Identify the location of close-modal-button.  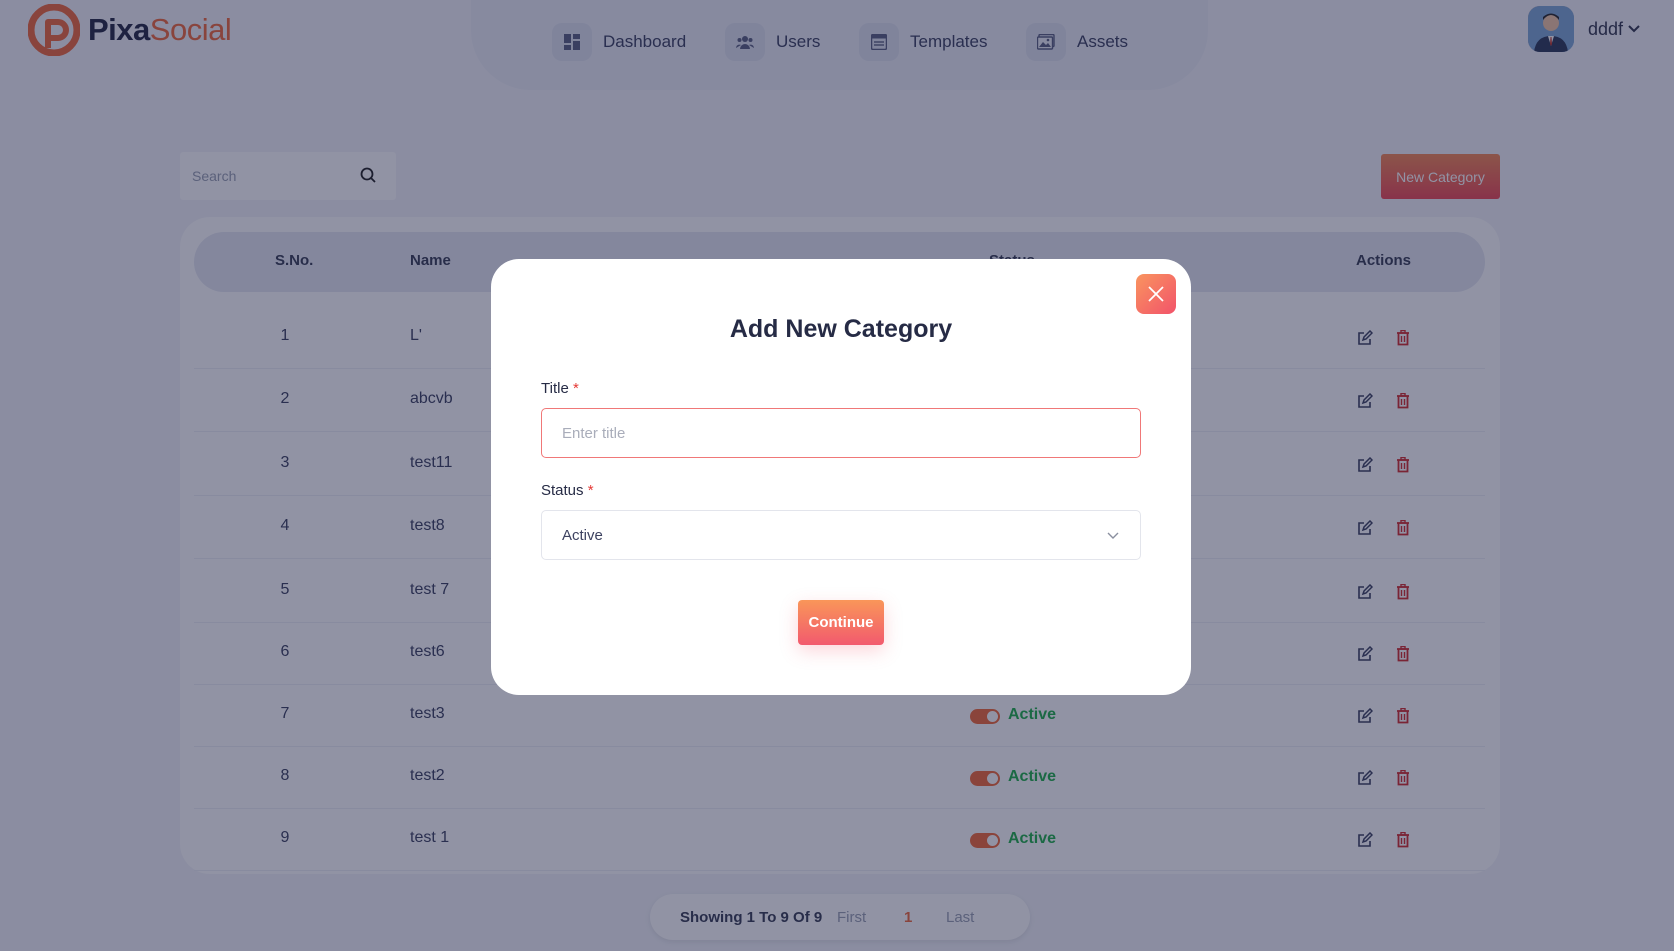
(1156, 294).